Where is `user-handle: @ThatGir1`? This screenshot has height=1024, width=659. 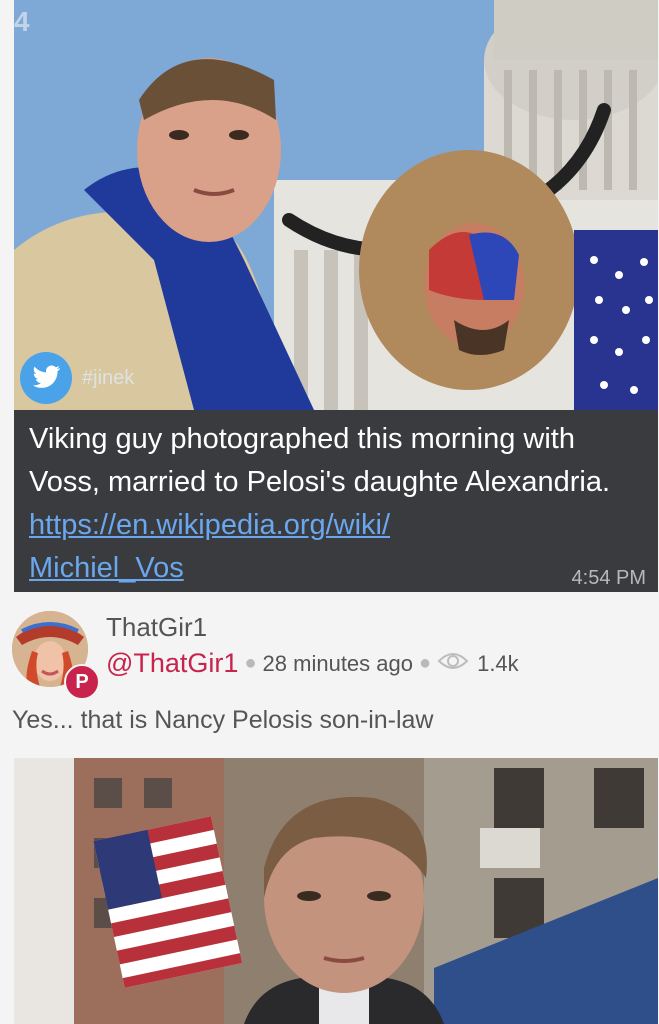 user-handle: @ThatGir1 is located at coordinates (172, 663).